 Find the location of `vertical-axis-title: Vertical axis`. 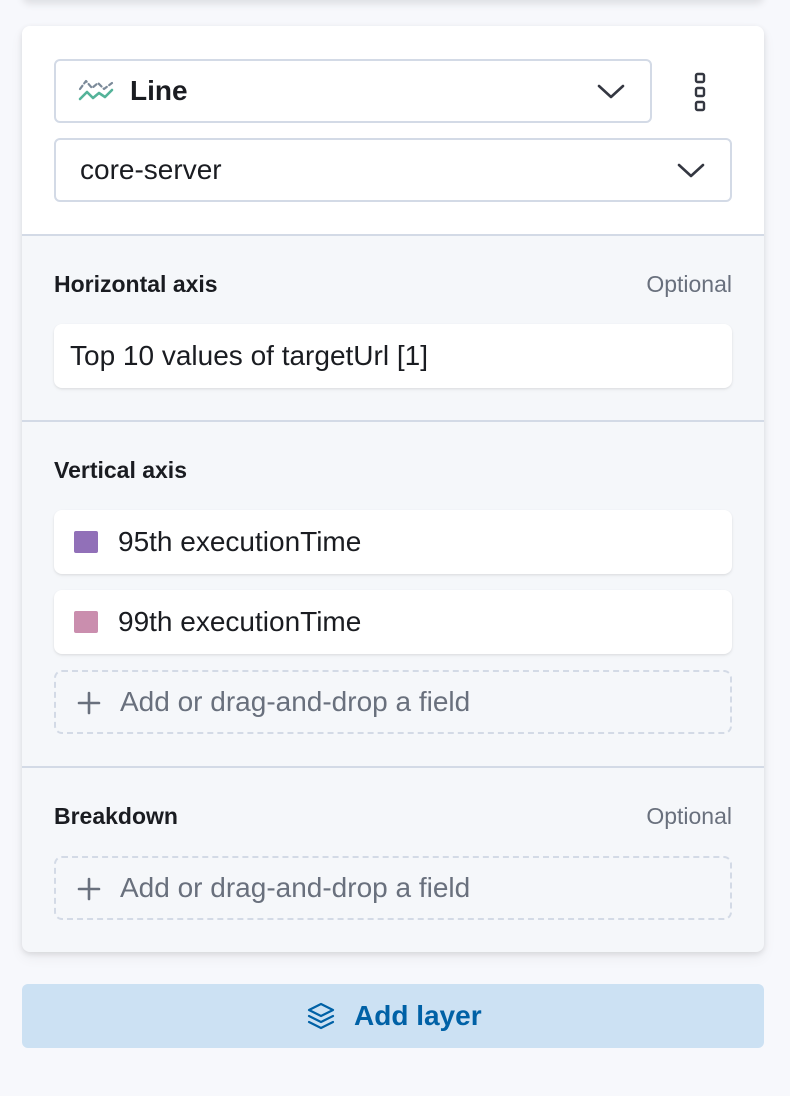

vertical-axis-title: Vertical axis is located at coordinates (120, 470).